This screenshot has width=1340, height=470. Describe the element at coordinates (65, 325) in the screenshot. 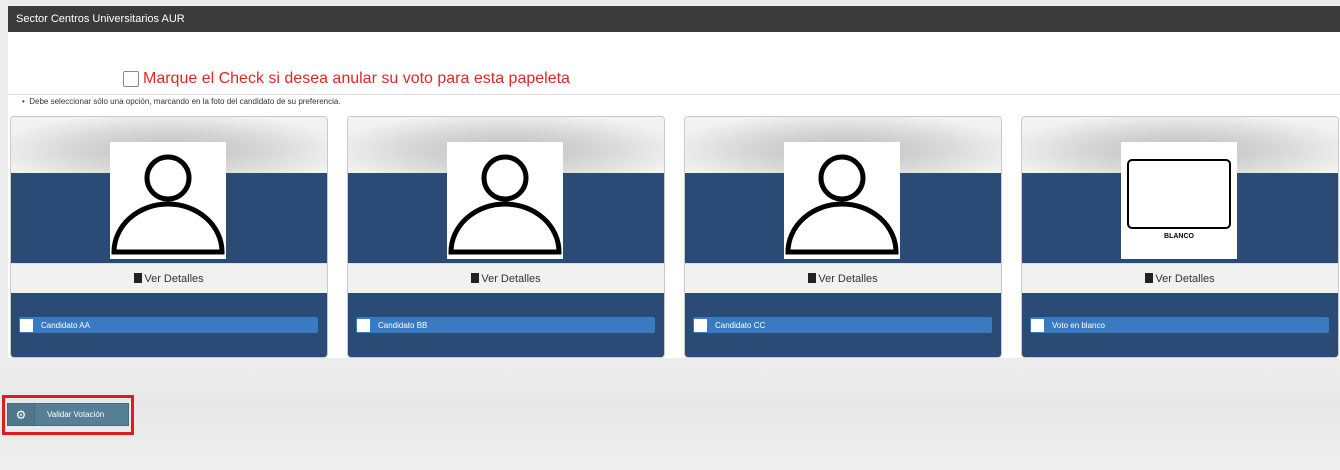

I see `candidate-option-label: Candidato AA` at that location.